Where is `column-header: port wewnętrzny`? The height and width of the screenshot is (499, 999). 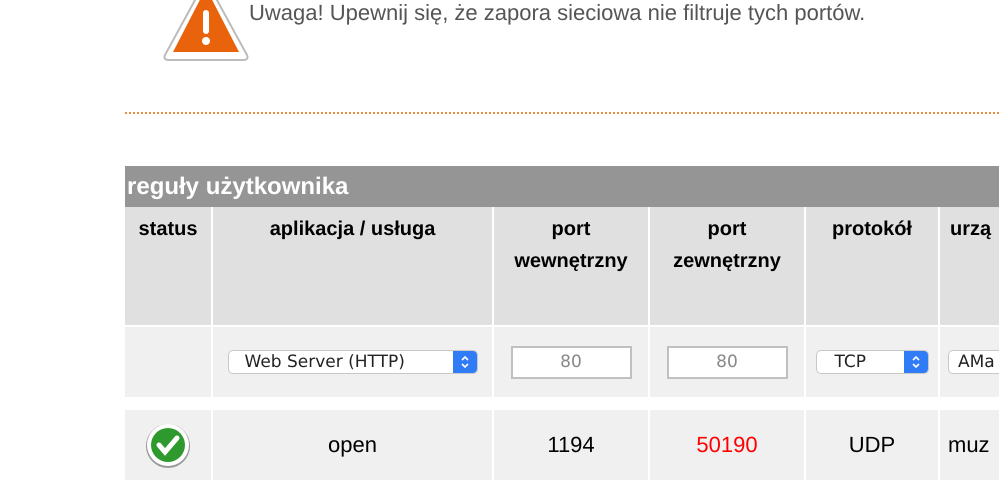
column-header: port wewnętrzny is located at coordinates (571, 266).